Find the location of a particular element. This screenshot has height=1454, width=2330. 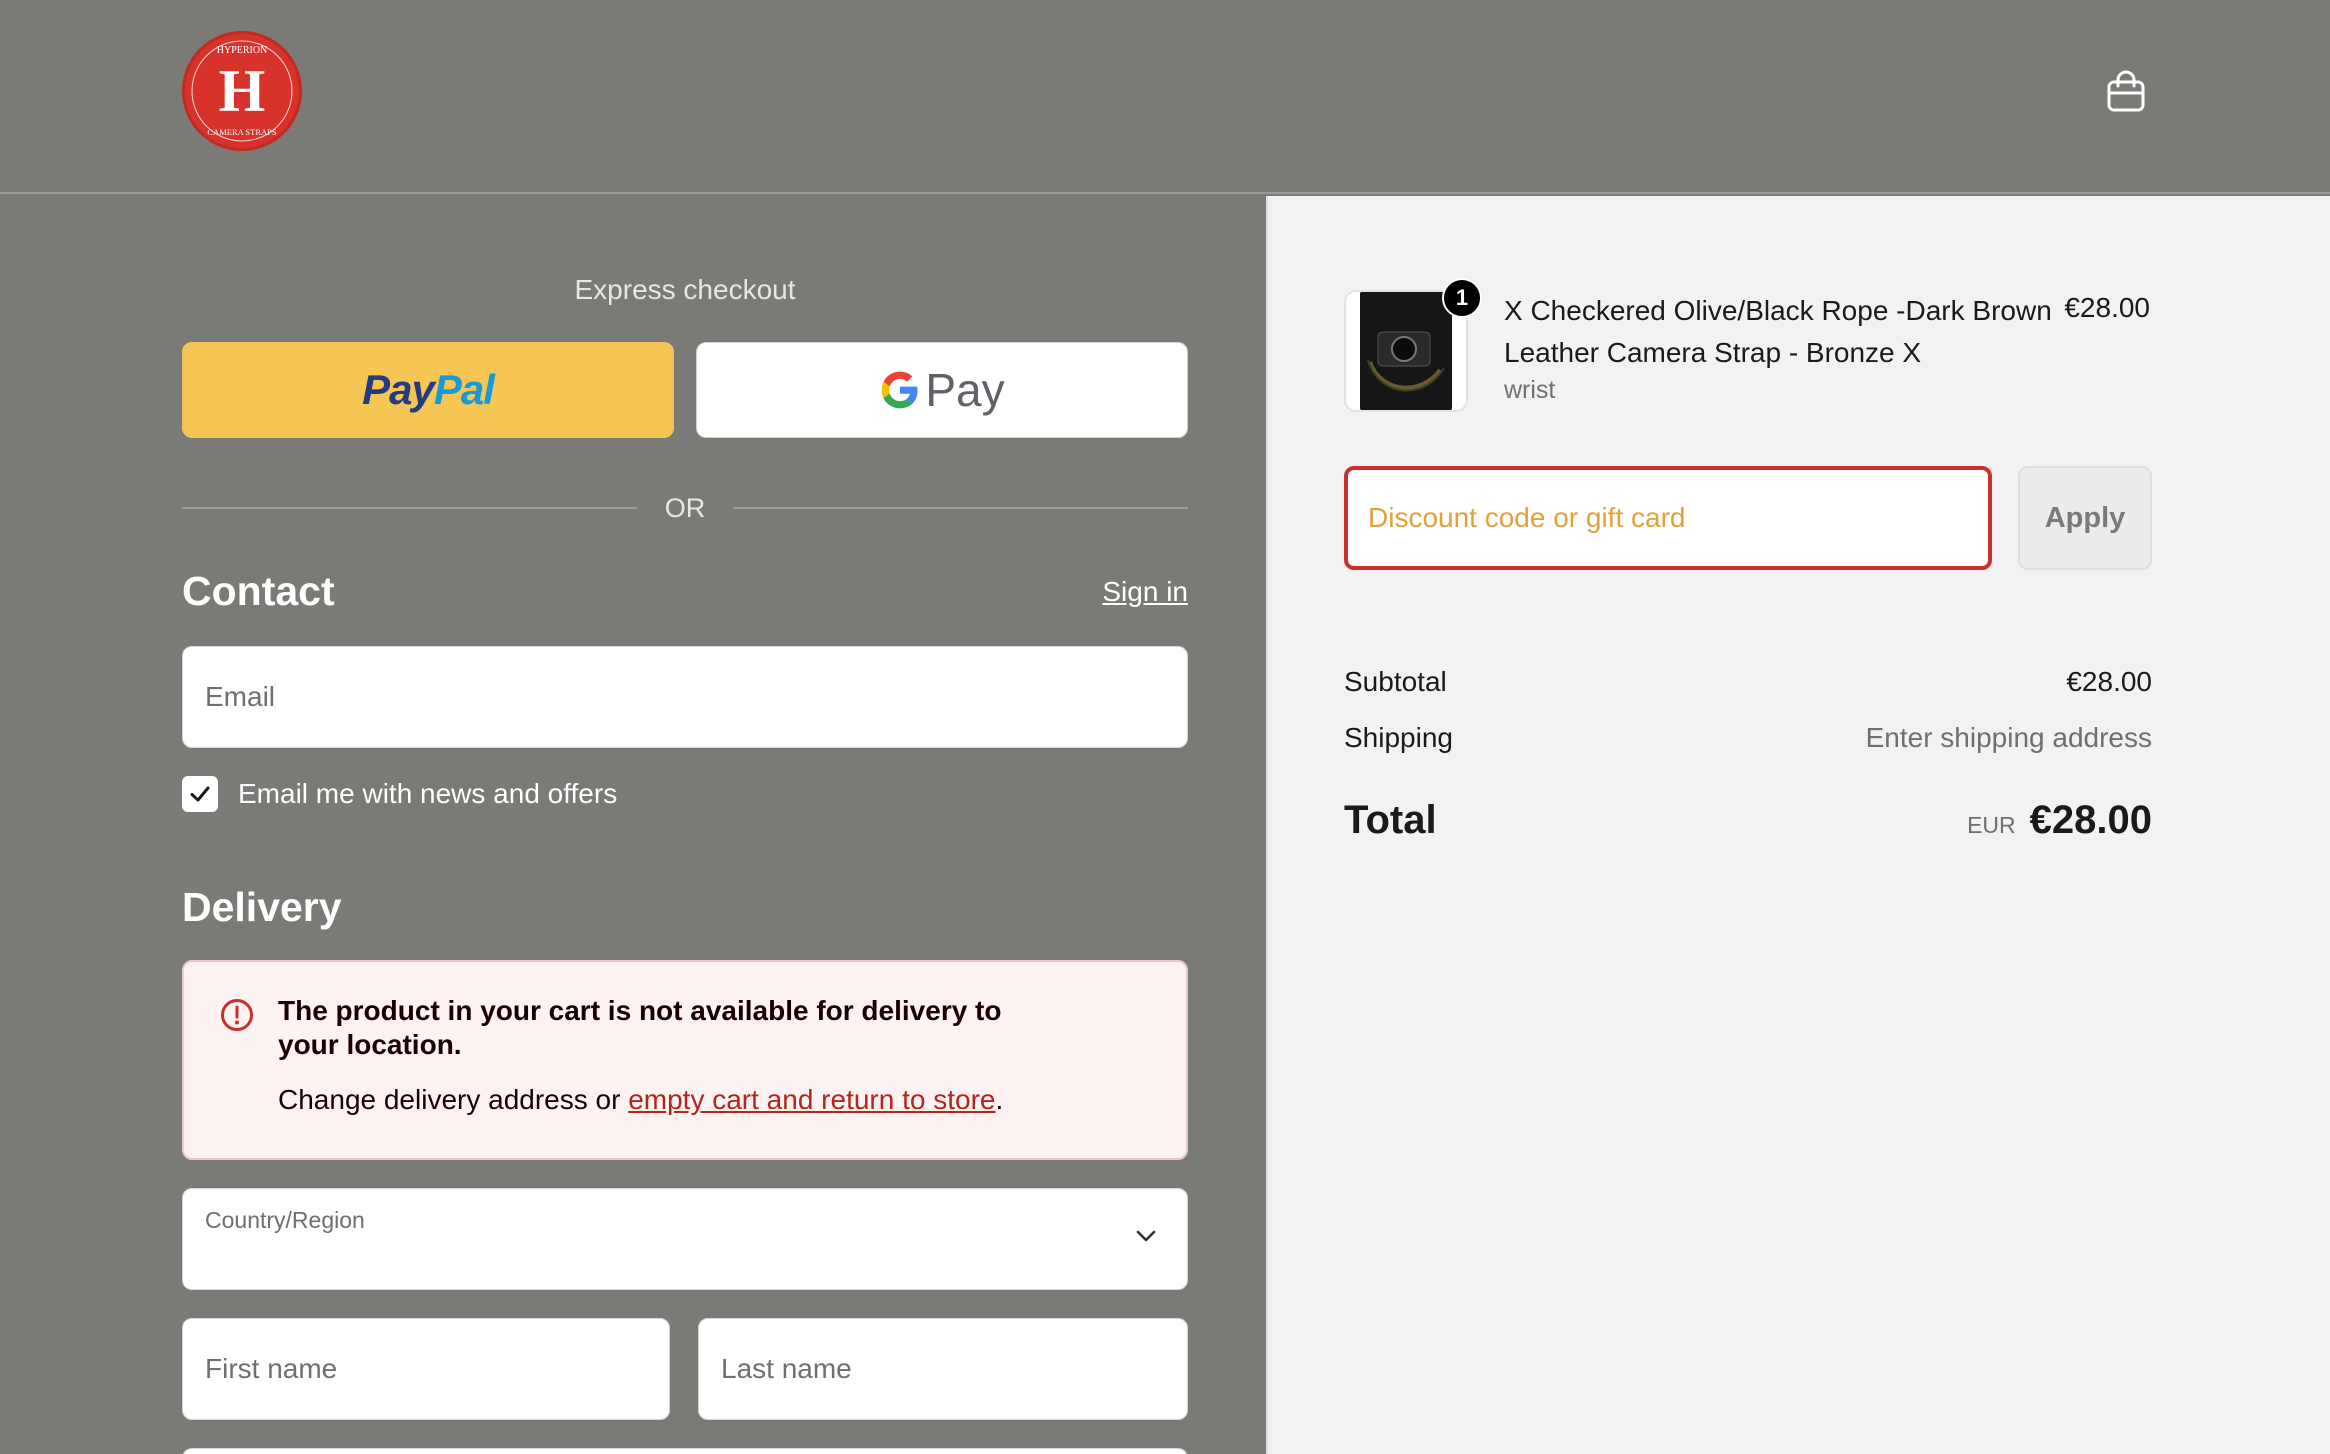

contact-heading: Contact is located at coordinates (258, 591).